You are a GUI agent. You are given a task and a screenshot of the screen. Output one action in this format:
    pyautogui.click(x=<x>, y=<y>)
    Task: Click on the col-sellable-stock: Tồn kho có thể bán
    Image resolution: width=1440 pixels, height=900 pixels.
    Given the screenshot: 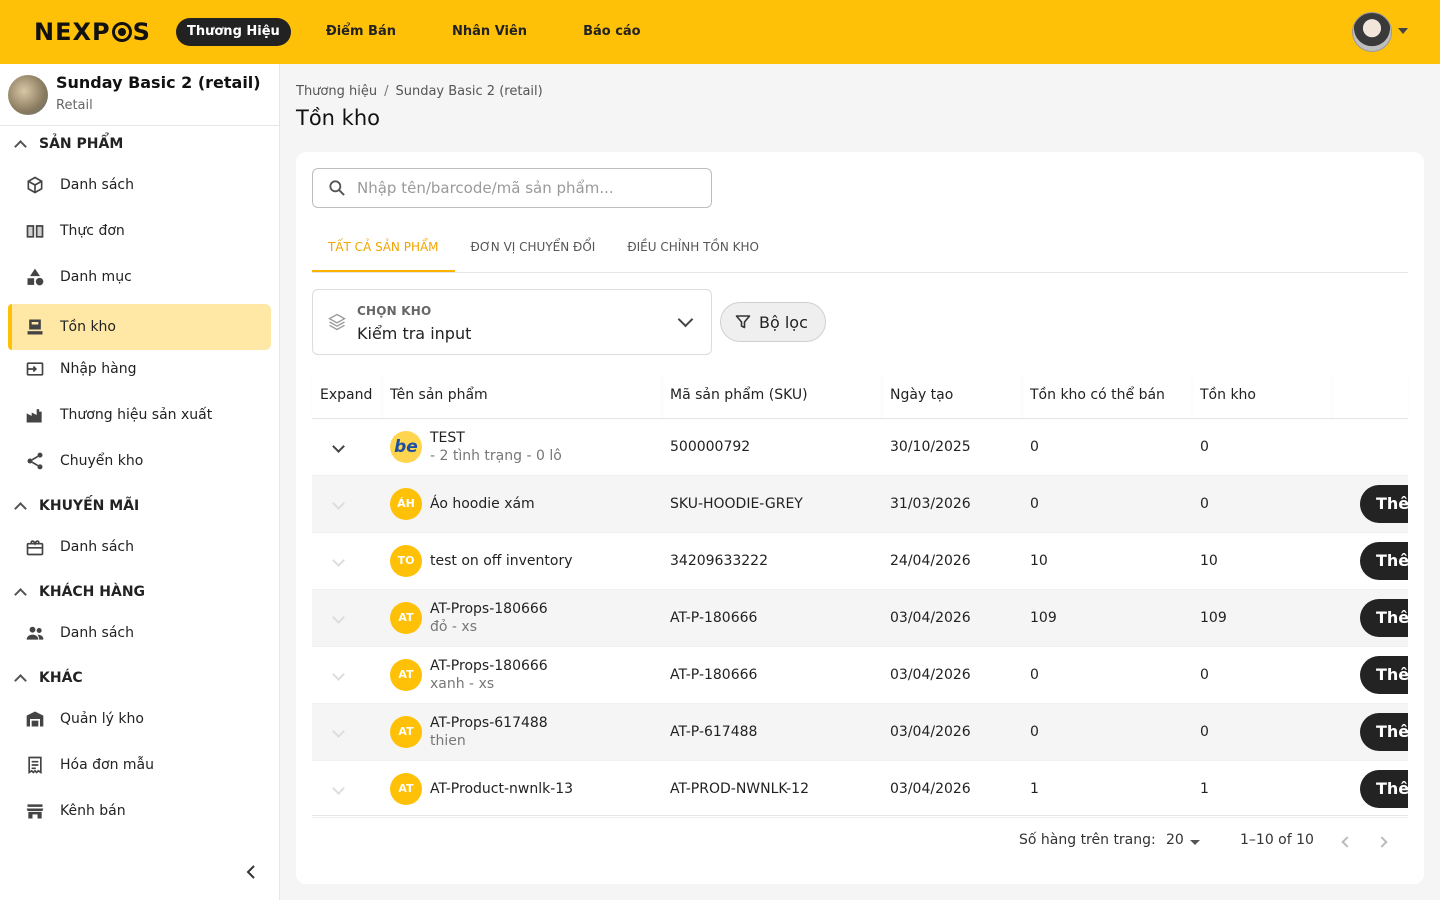 What is the action you would take?
    pyautogui.click(x=1107, y=396)
    